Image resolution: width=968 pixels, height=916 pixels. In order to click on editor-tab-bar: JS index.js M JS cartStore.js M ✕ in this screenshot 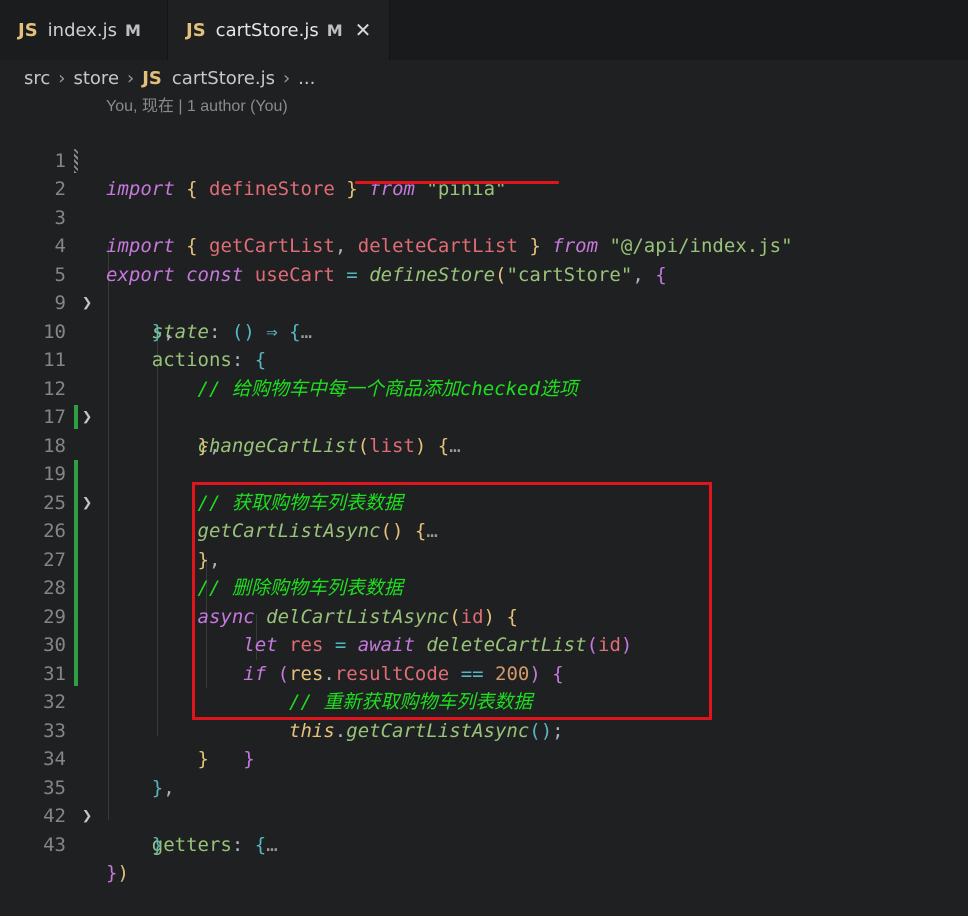, I will do `click(484, 30)`.